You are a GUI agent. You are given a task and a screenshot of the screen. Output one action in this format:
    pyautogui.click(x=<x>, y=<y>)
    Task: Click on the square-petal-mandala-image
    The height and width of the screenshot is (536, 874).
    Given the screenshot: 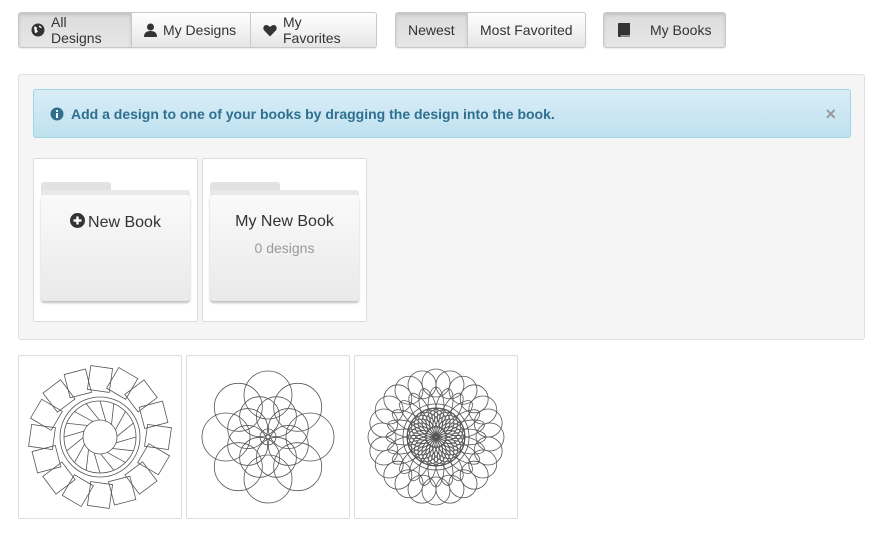 What is the action you would take?
    pyautogui.click(x=100, y=437)
    